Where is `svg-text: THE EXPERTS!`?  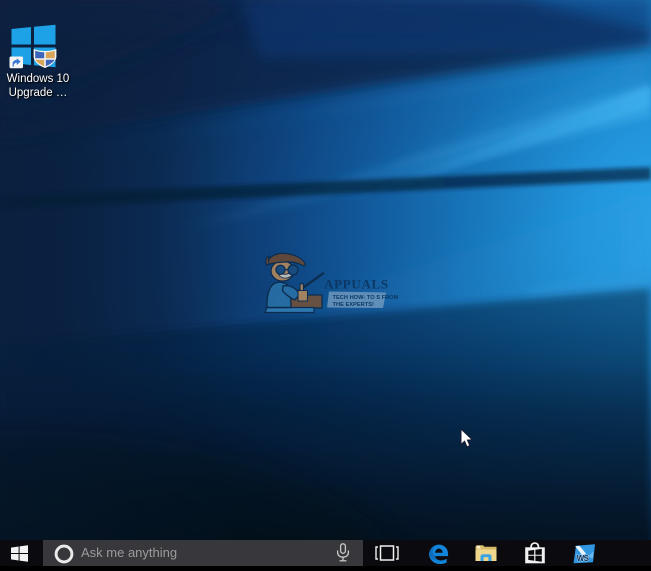 svg-text: THE EXPERTS! is located at coordinates (354, 305).